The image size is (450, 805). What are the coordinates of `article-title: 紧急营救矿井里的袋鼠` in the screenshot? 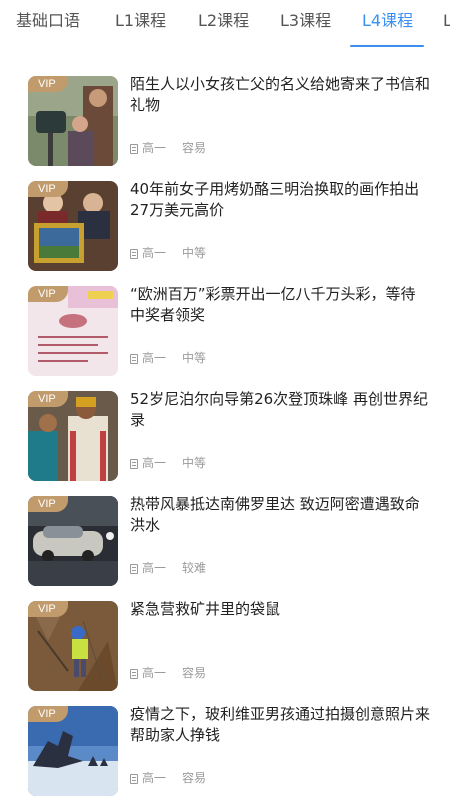 It's located at (280, 609).